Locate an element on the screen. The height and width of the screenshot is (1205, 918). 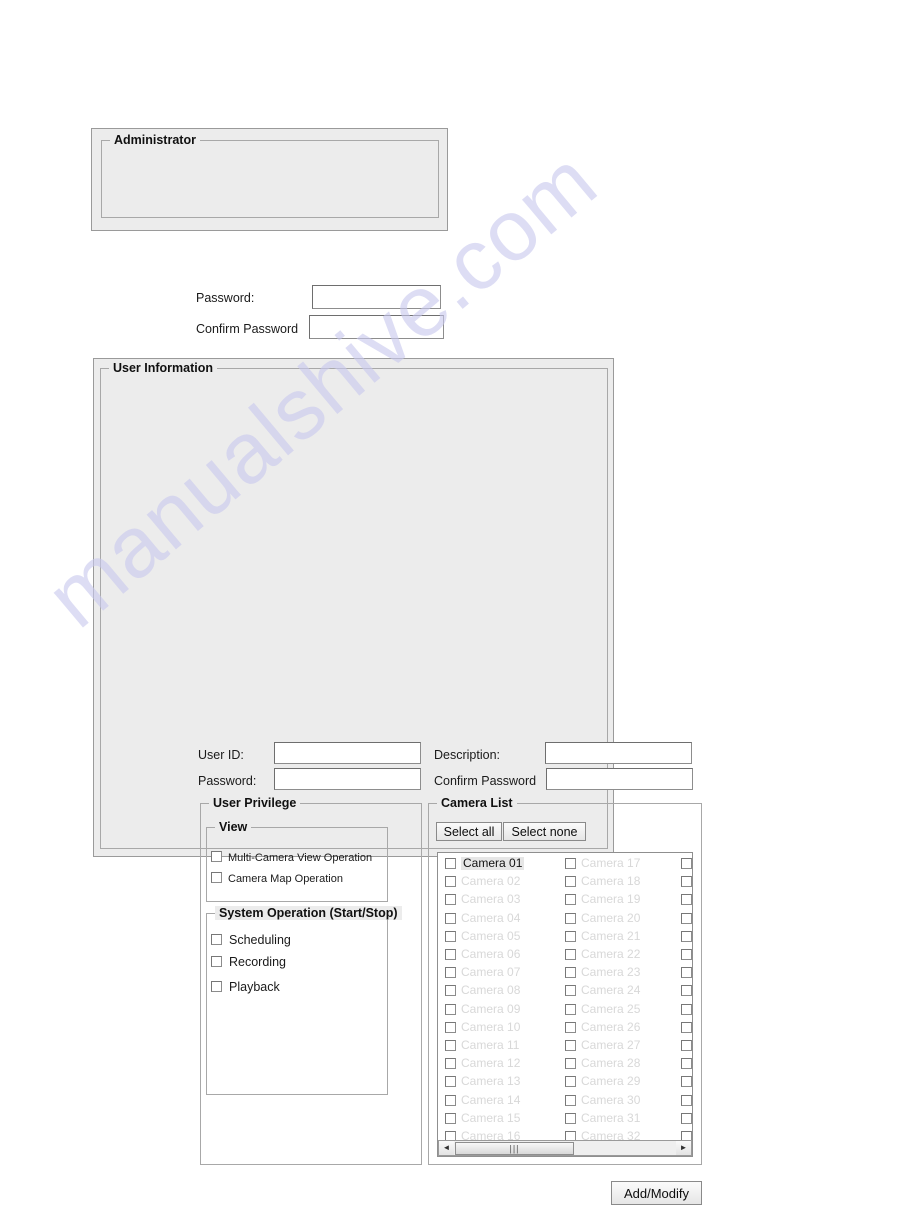
camera-label: Camera 17 is located at coordinates (611, 863).